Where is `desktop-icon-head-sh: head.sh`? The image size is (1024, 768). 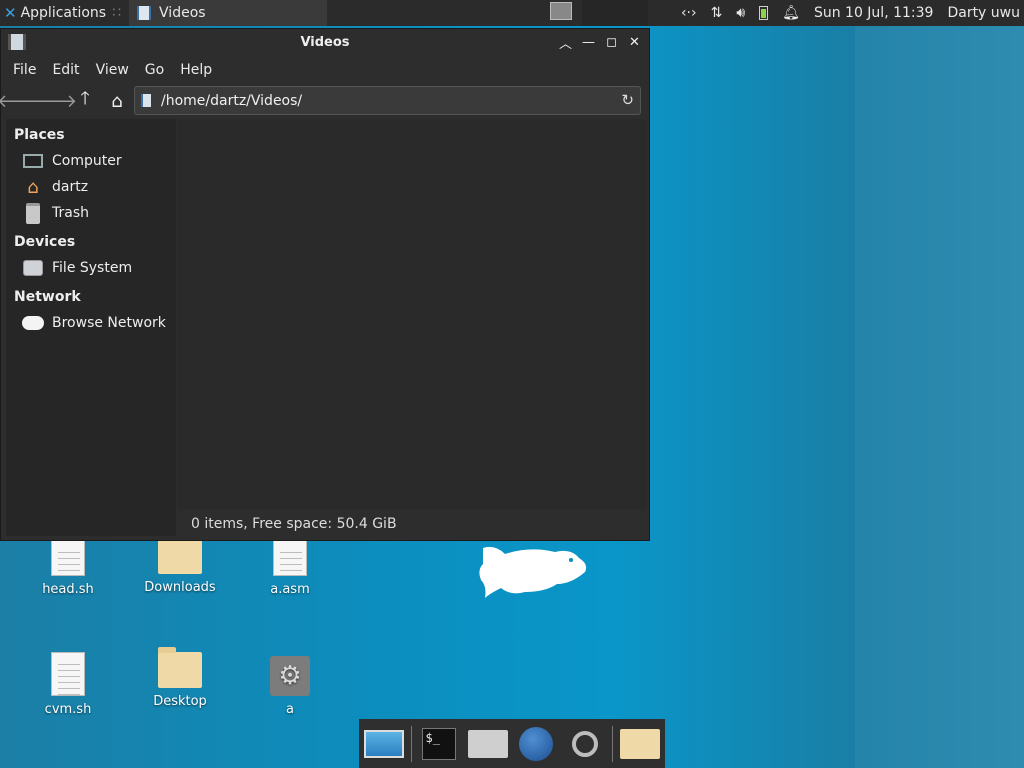 desktop-icon-head-sh: head.sh is located at coordinates (68, 568).